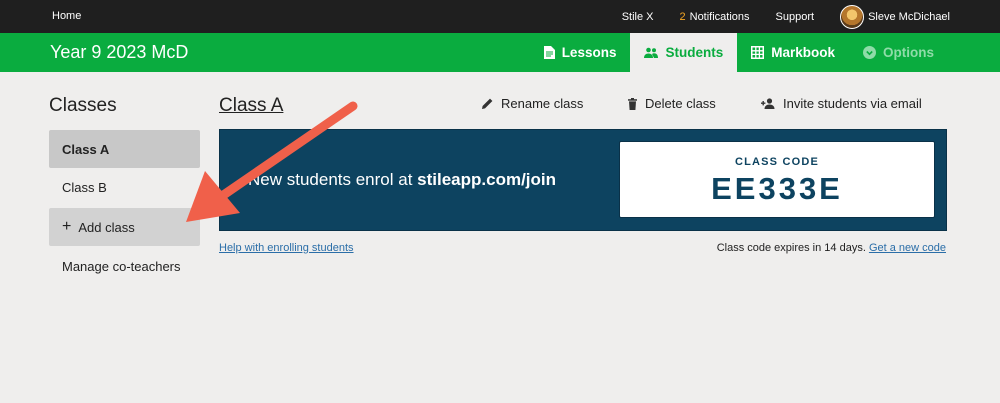  Describe the element at coordinates (768, 103) in the screenshot. I see `add-person-icon` at that location.